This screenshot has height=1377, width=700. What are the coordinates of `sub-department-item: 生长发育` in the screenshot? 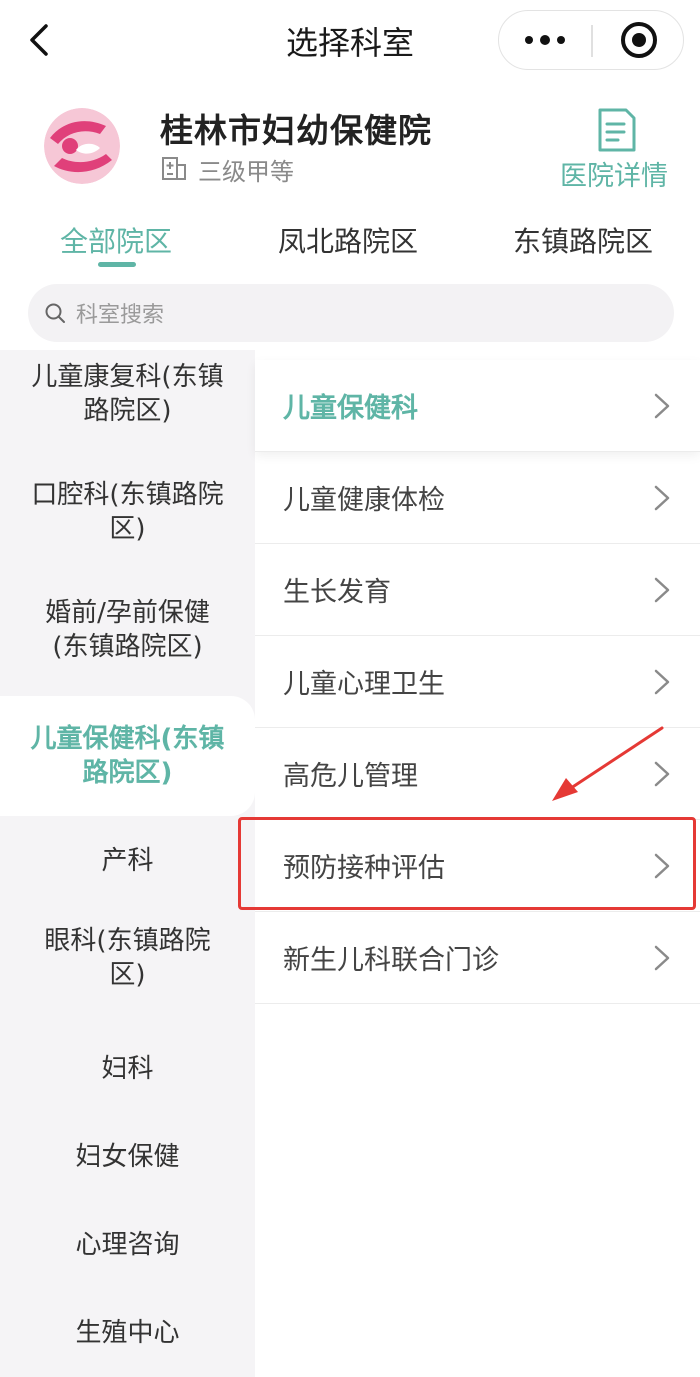 It's located at (477, 590).